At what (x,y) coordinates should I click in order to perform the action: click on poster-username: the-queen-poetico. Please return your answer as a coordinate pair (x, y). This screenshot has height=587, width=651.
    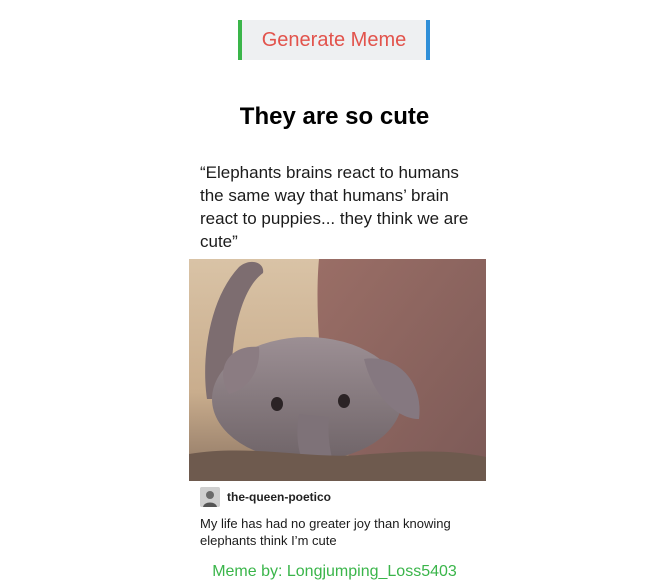
    Looking at the image, I should click on (279, 497).